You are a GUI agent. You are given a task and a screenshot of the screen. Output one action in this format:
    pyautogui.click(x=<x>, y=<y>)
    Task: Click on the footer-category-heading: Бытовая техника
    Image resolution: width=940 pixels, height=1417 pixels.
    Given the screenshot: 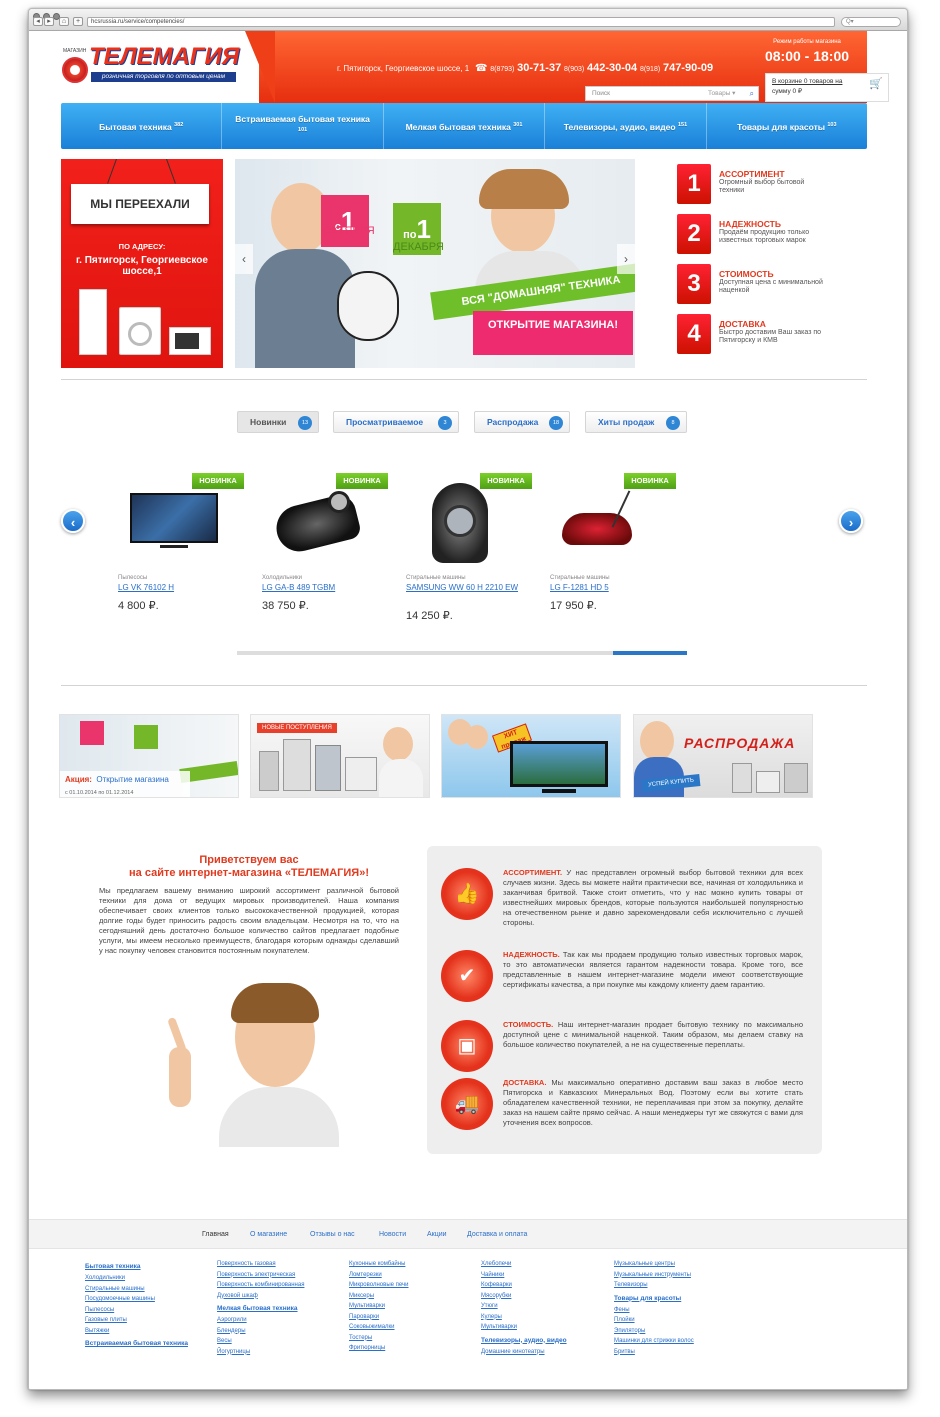 What is the action you would take?
    pyautogui.click(x=147, y=1267)
    